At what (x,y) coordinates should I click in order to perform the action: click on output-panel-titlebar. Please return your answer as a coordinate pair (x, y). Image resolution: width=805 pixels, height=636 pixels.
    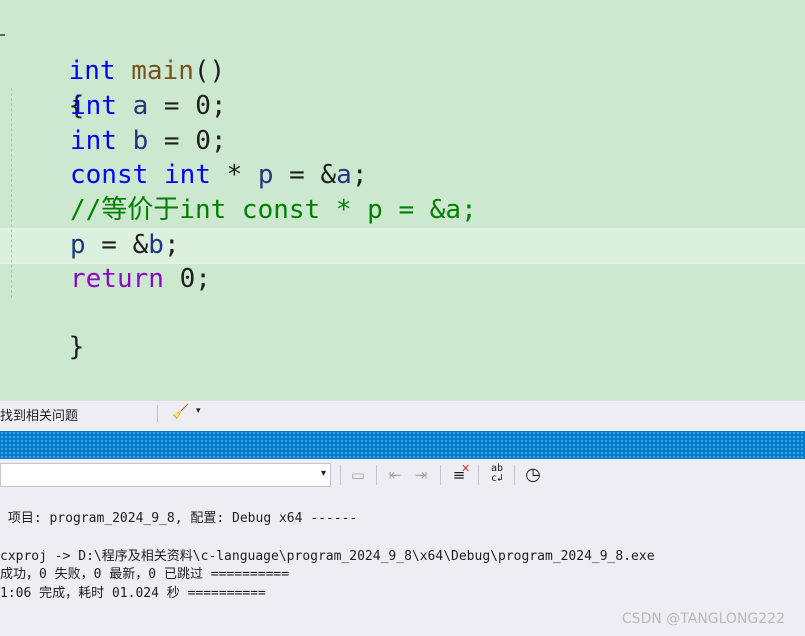
    Looking at the image, I should click on (402, 445).